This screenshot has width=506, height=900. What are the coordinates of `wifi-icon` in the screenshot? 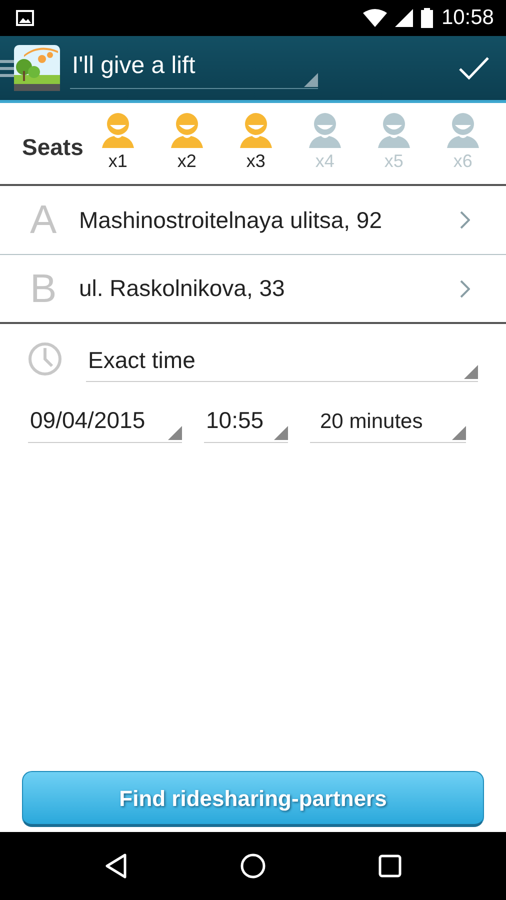 It's located at (375, 18).